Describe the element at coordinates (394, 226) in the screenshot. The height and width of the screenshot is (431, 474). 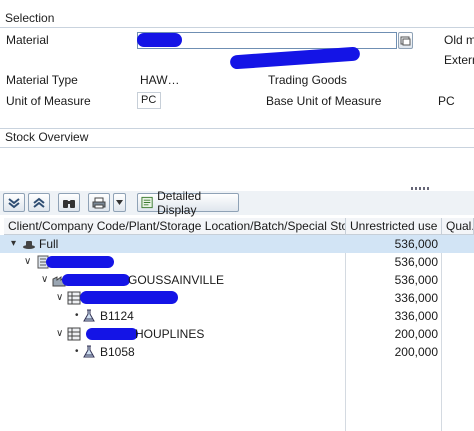
I see `column-header-unrestricted-use: Unrestricted use` at that location.